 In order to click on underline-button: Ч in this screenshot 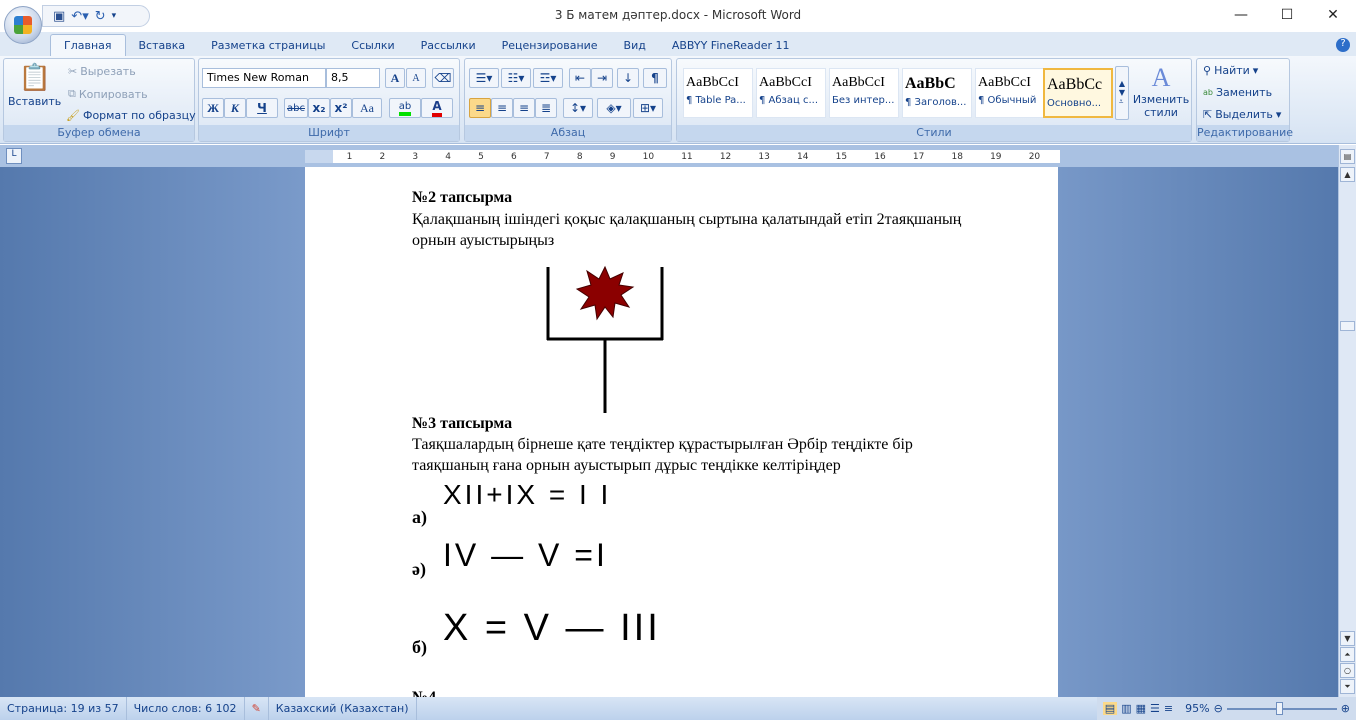, I will do `click(262, 108)`.